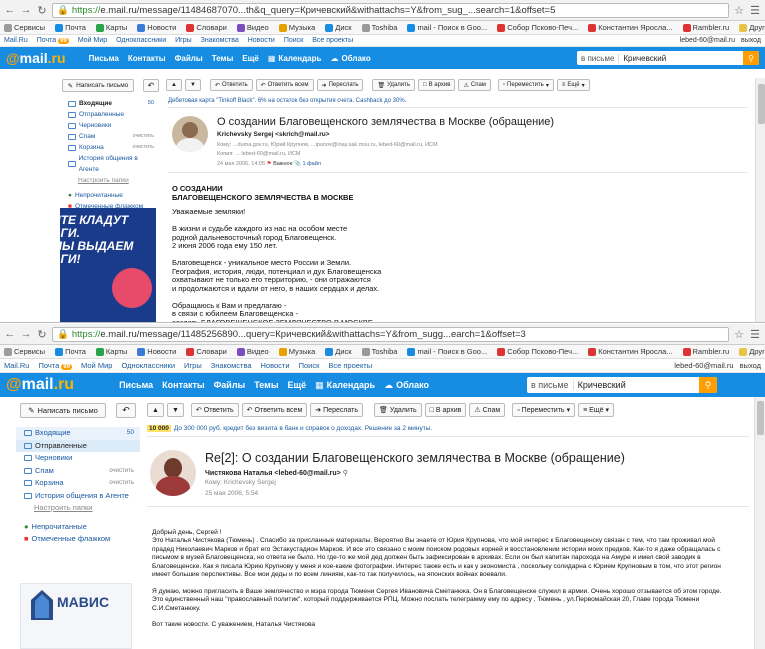  I want to click on search-scope: в письме, so click(598, 58).